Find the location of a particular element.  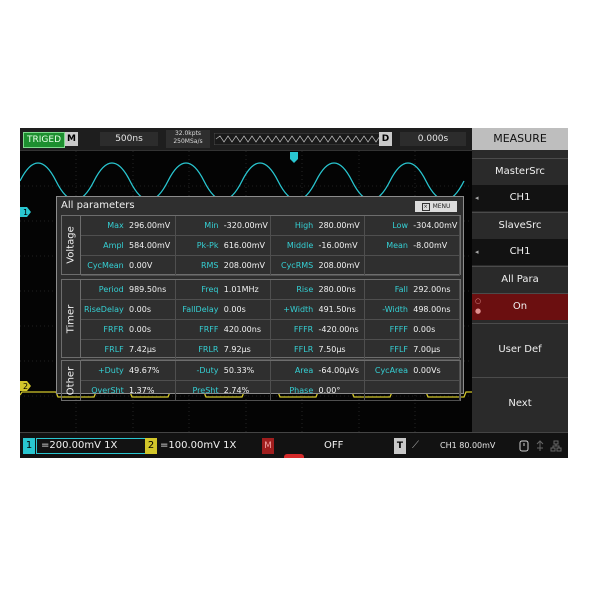

param-name: Area is located at coordinates (304, 370).